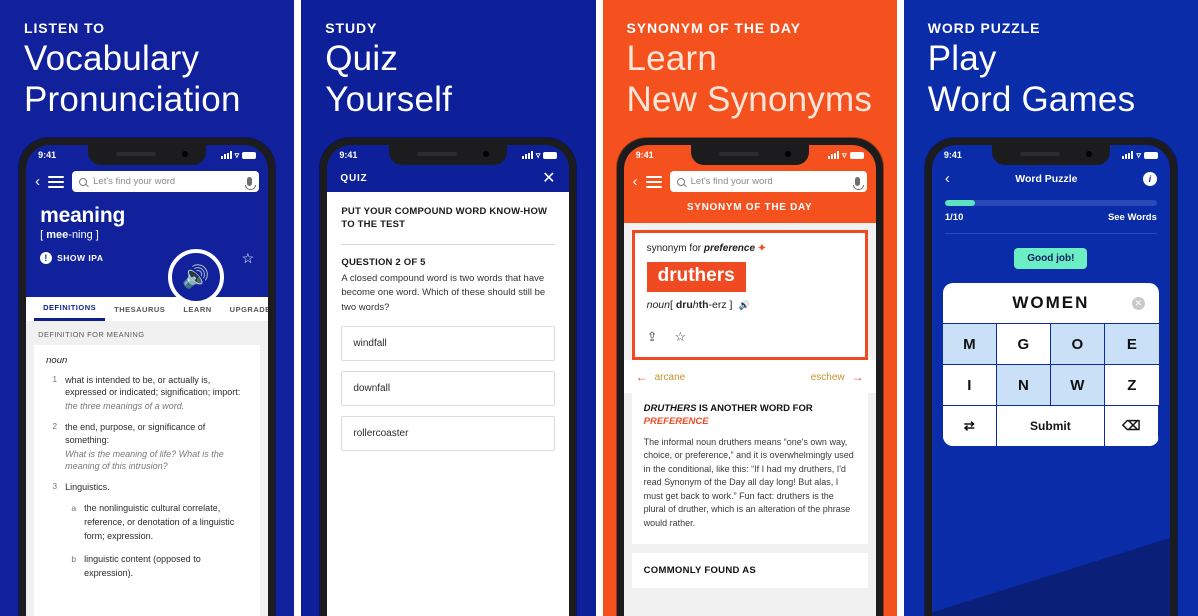  What do you see at coordinates (696, 277) in the screenshot?
I see `synonym-word: druthers` at bounding box center [696, 277].